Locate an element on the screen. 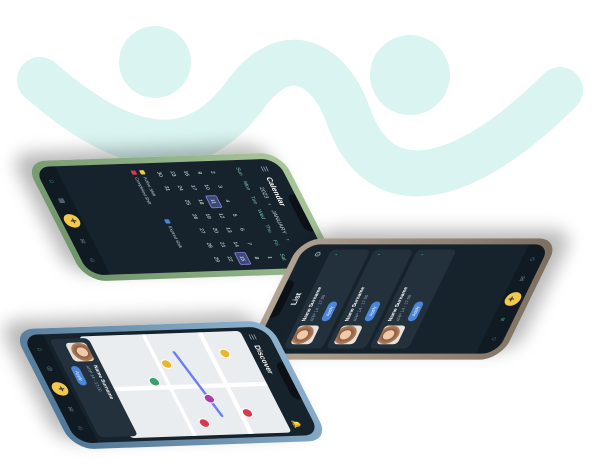  bell-icon: 🔔 is located at coordinates (297, 424).